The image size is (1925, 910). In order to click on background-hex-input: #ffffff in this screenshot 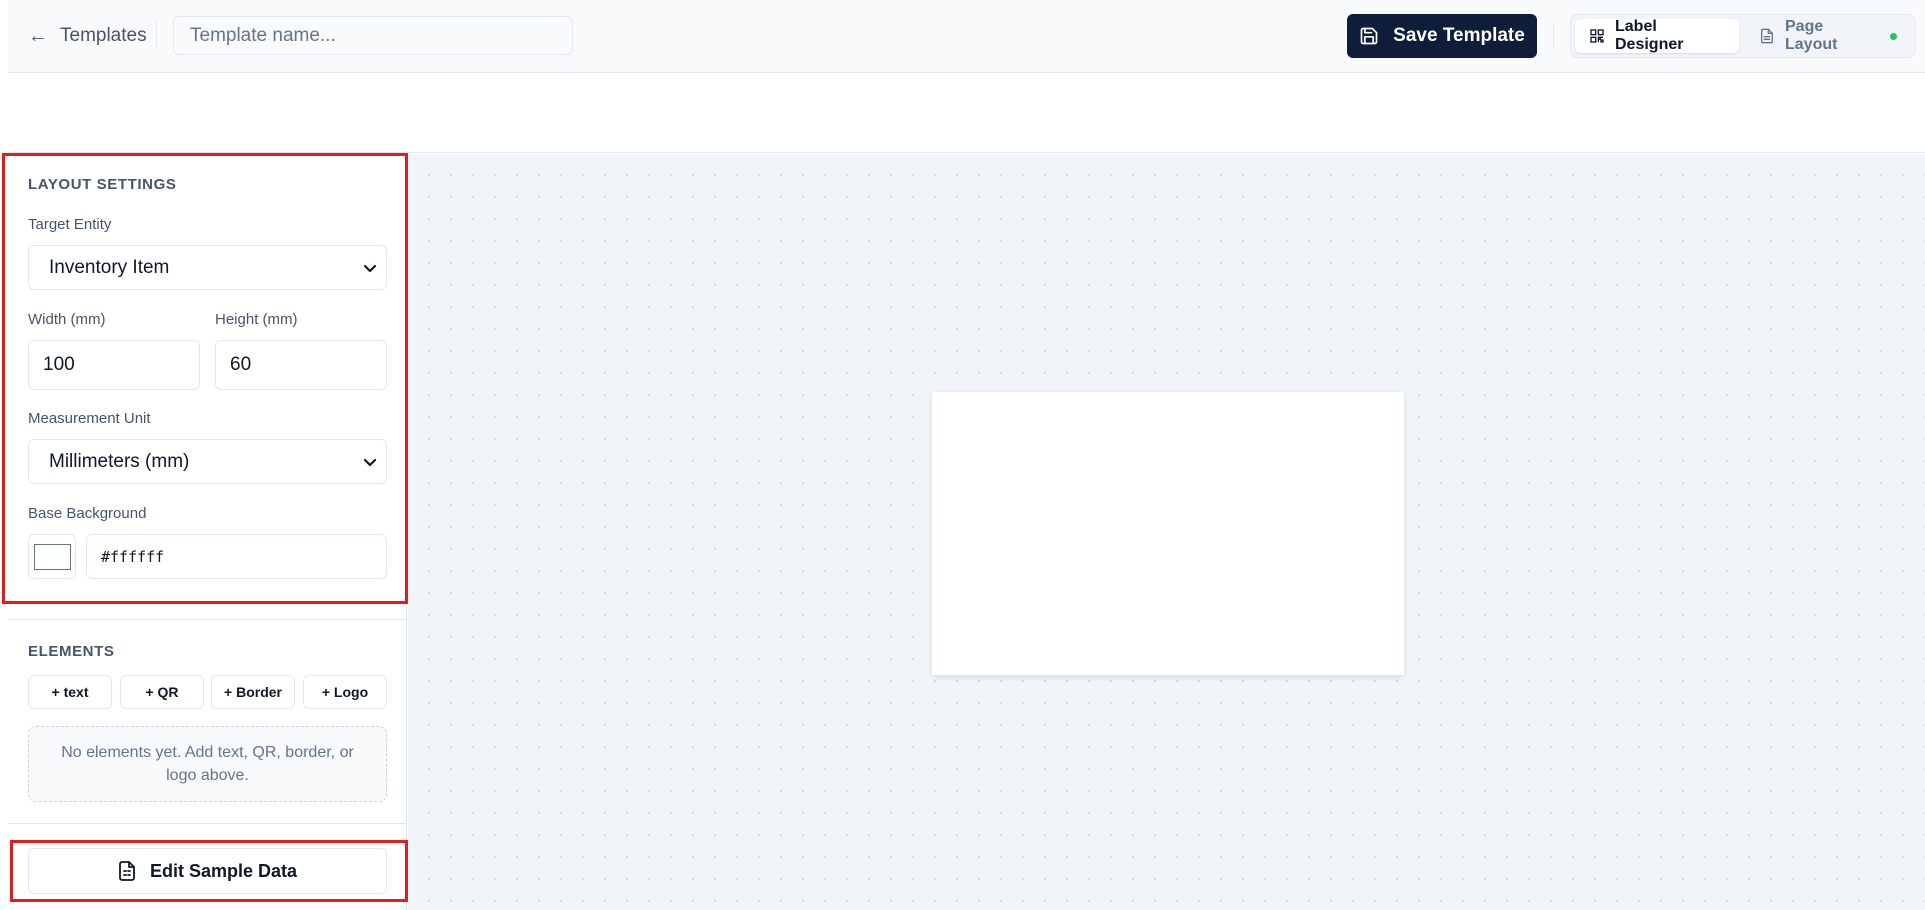, I will do `click(236, 556)`.